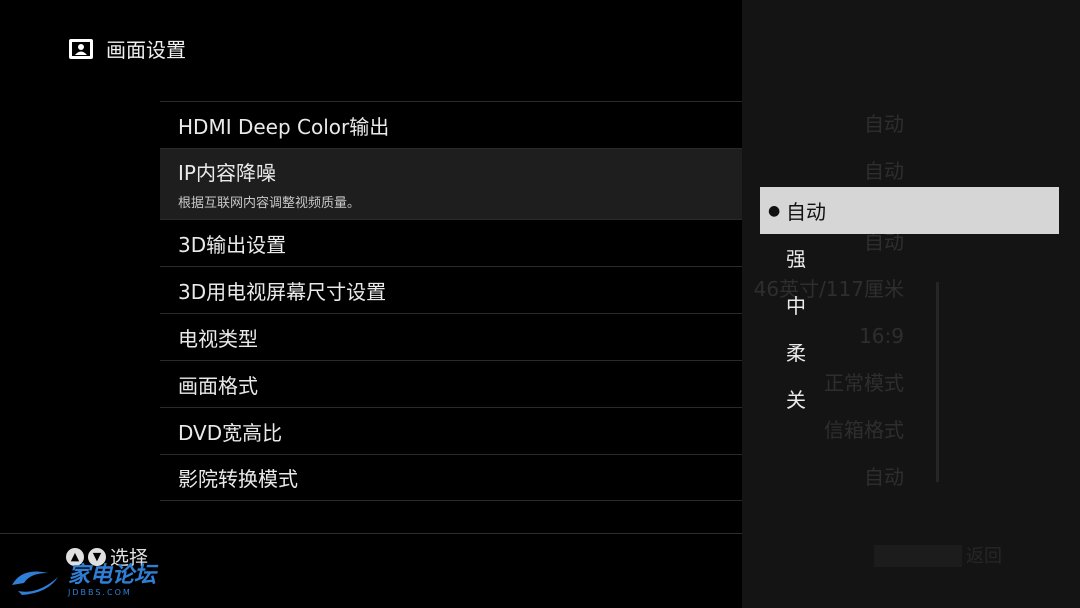  What do you see at coordinates (218, 385) in the screenshot?
I see `menu-item-label: 画面格式` at bounding box center [218, 385].